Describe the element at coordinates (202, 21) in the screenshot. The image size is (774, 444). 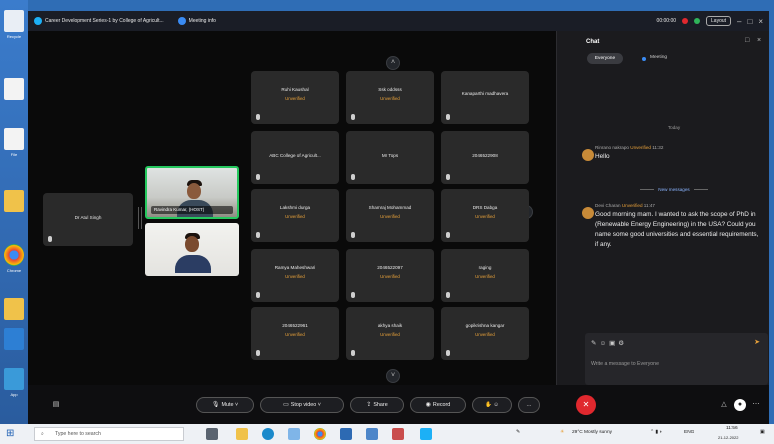
I see `meeting-info-label: Meeting info` at that location.